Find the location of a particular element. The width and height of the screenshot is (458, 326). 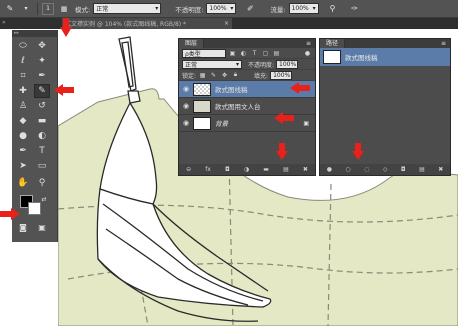

link-layers-icon: ⊖ is located at coordinates (188, 169).